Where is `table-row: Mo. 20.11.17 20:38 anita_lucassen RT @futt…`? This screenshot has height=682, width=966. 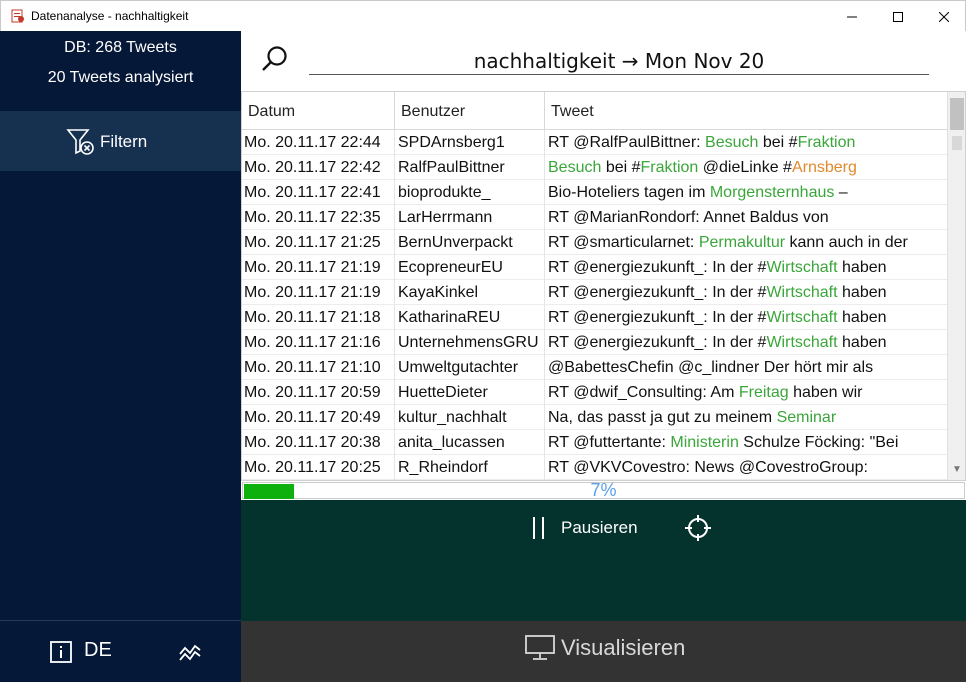 table-row: Mo. 20.11.17 20:38 anita_lucassen RT @futt… is located at coordinates (594, 442).